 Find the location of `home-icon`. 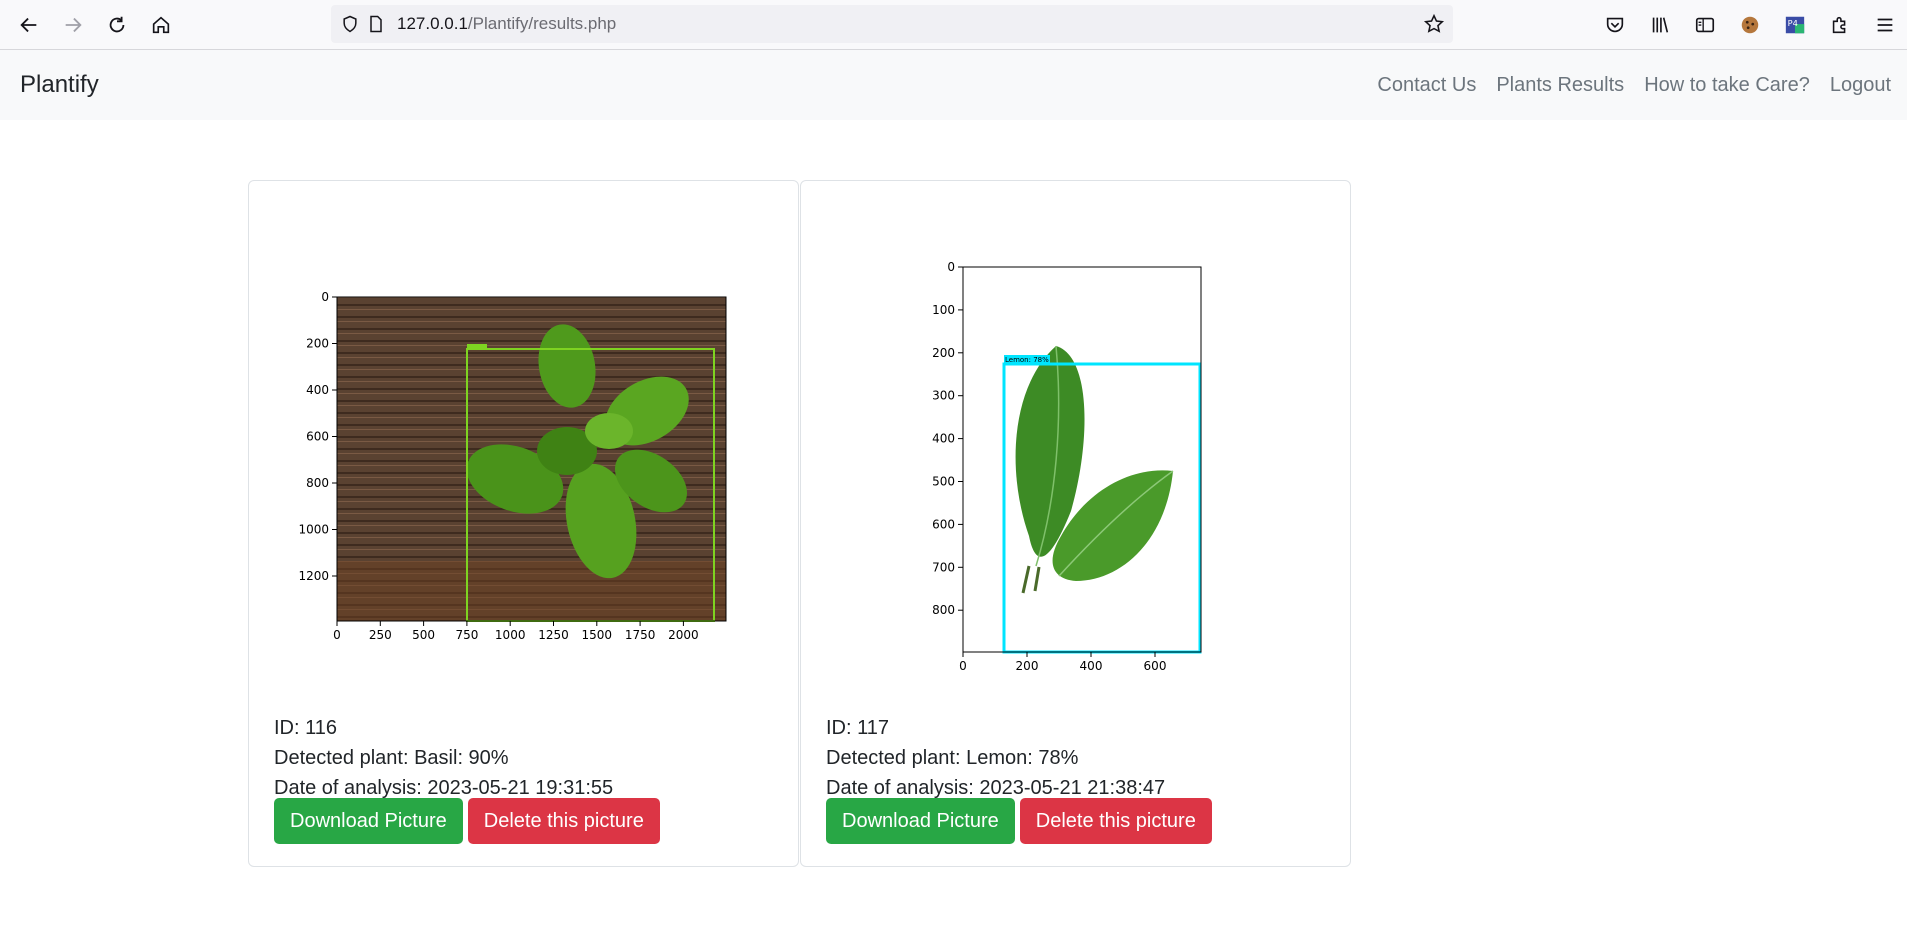

home-icon is located at coordinates (161, 24).